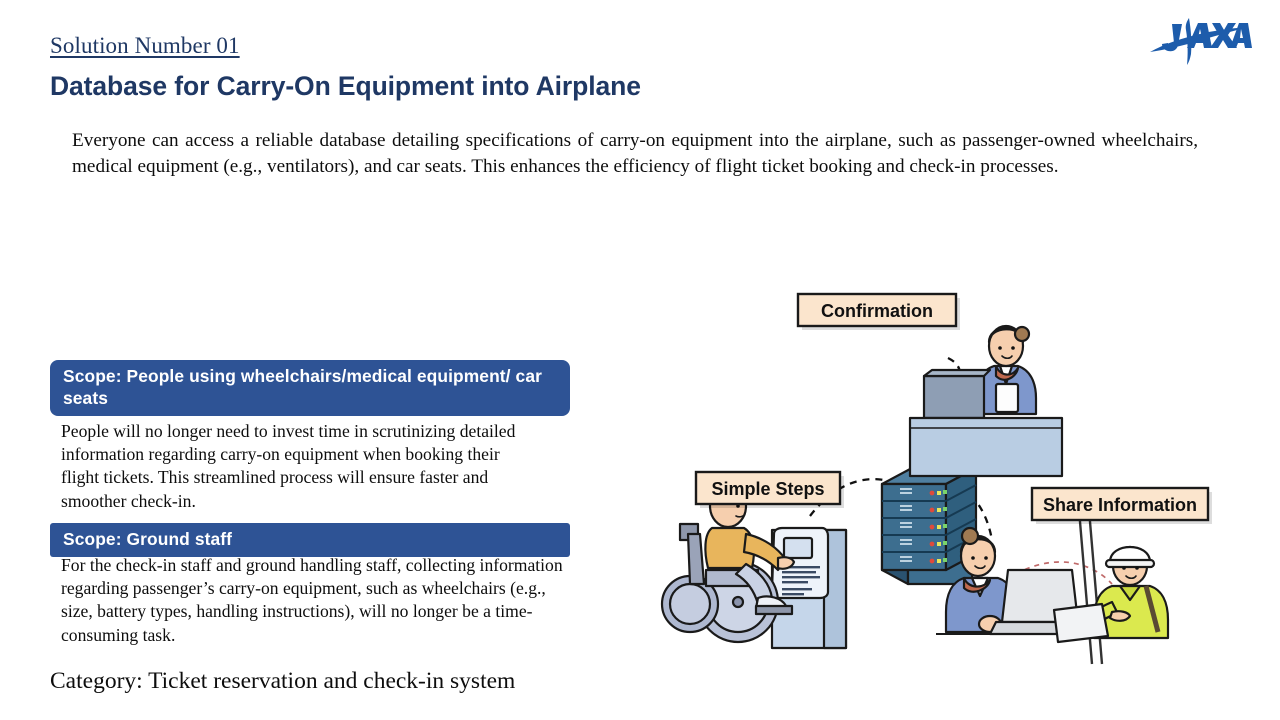  I want to click on wheelchair-user-at-kiosk, so click(754, 566).